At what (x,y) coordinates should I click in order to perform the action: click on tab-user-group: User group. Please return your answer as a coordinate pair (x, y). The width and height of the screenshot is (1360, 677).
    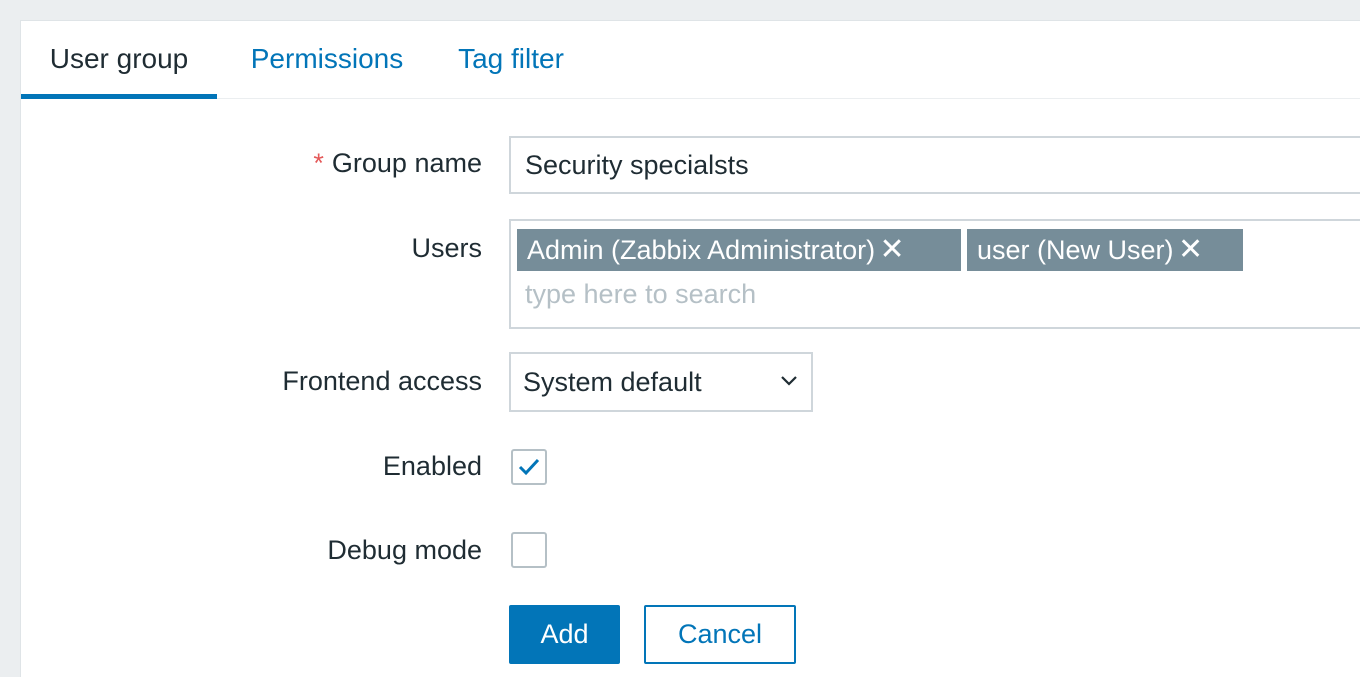
    Looking at the image, I should click on (119, 60).